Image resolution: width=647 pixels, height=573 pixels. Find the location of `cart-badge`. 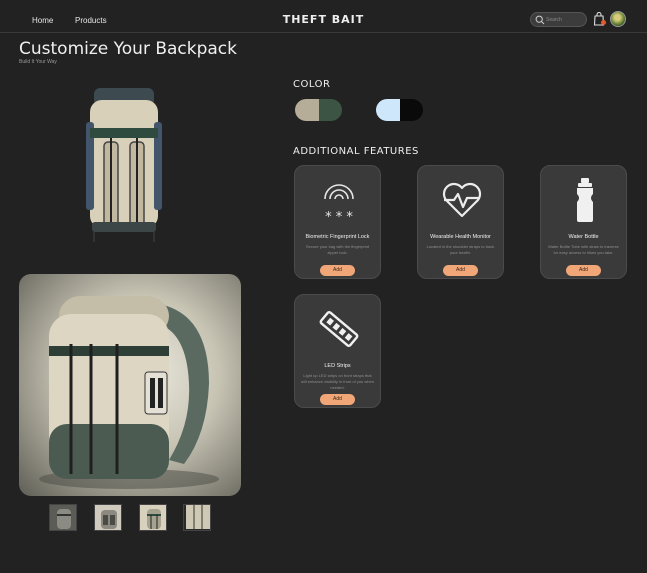

cart-badge is located at coordinates (603, 22).